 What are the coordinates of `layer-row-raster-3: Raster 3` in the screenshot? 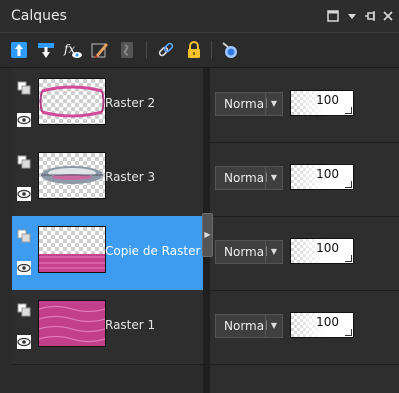 It's located at (107, 179).